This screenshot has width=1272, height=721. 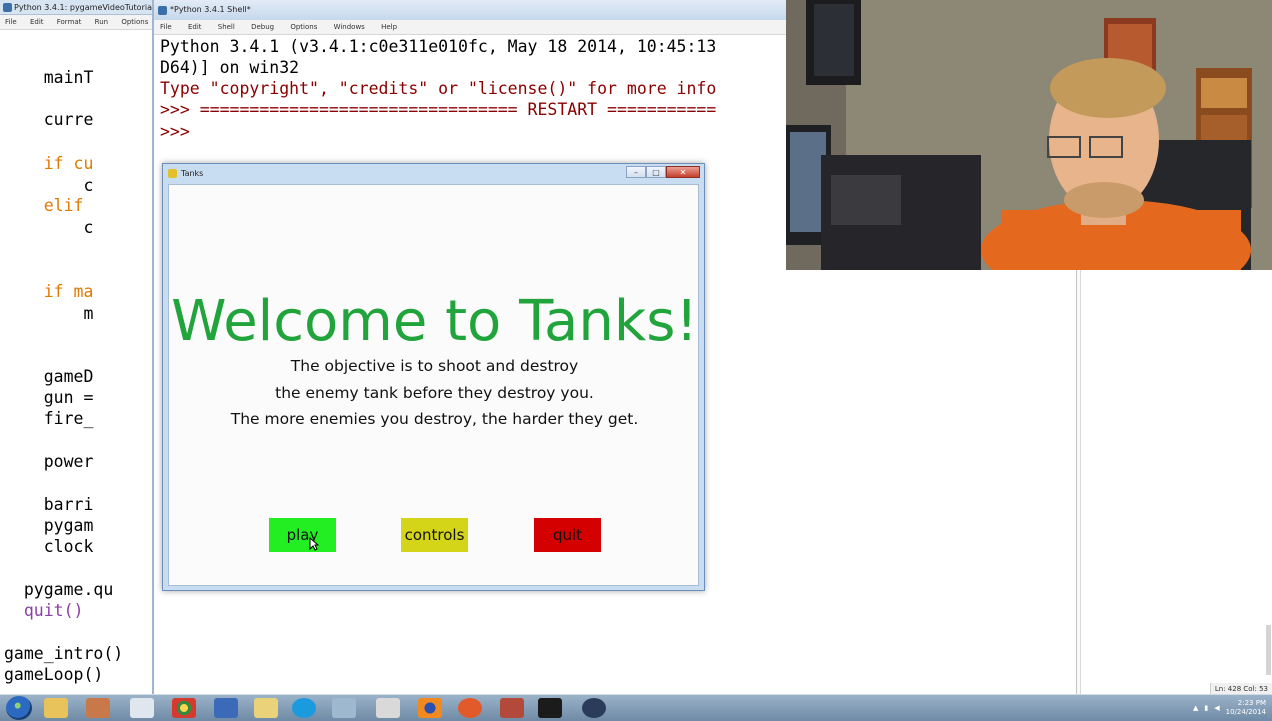 I want to click on skype-icon, so click(x=304, y=708).